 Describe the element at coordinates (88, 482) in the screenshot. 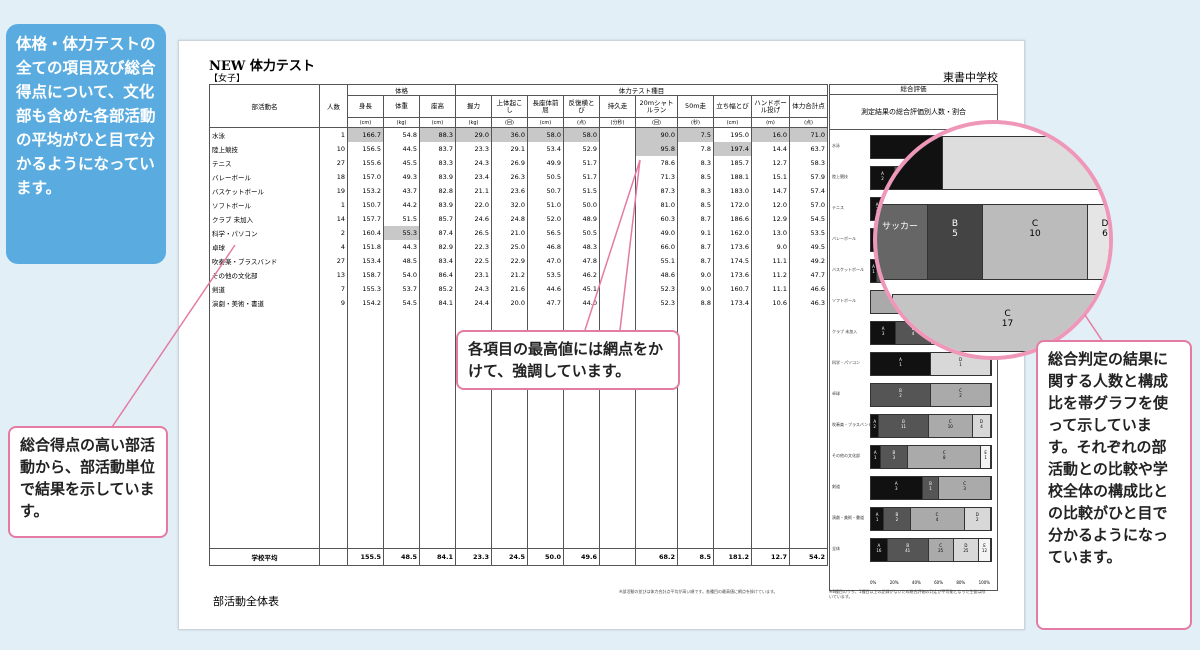

I see `callout-left: 総合得点の高い部活動から、部活動単位で結果を示しています。` at that location.